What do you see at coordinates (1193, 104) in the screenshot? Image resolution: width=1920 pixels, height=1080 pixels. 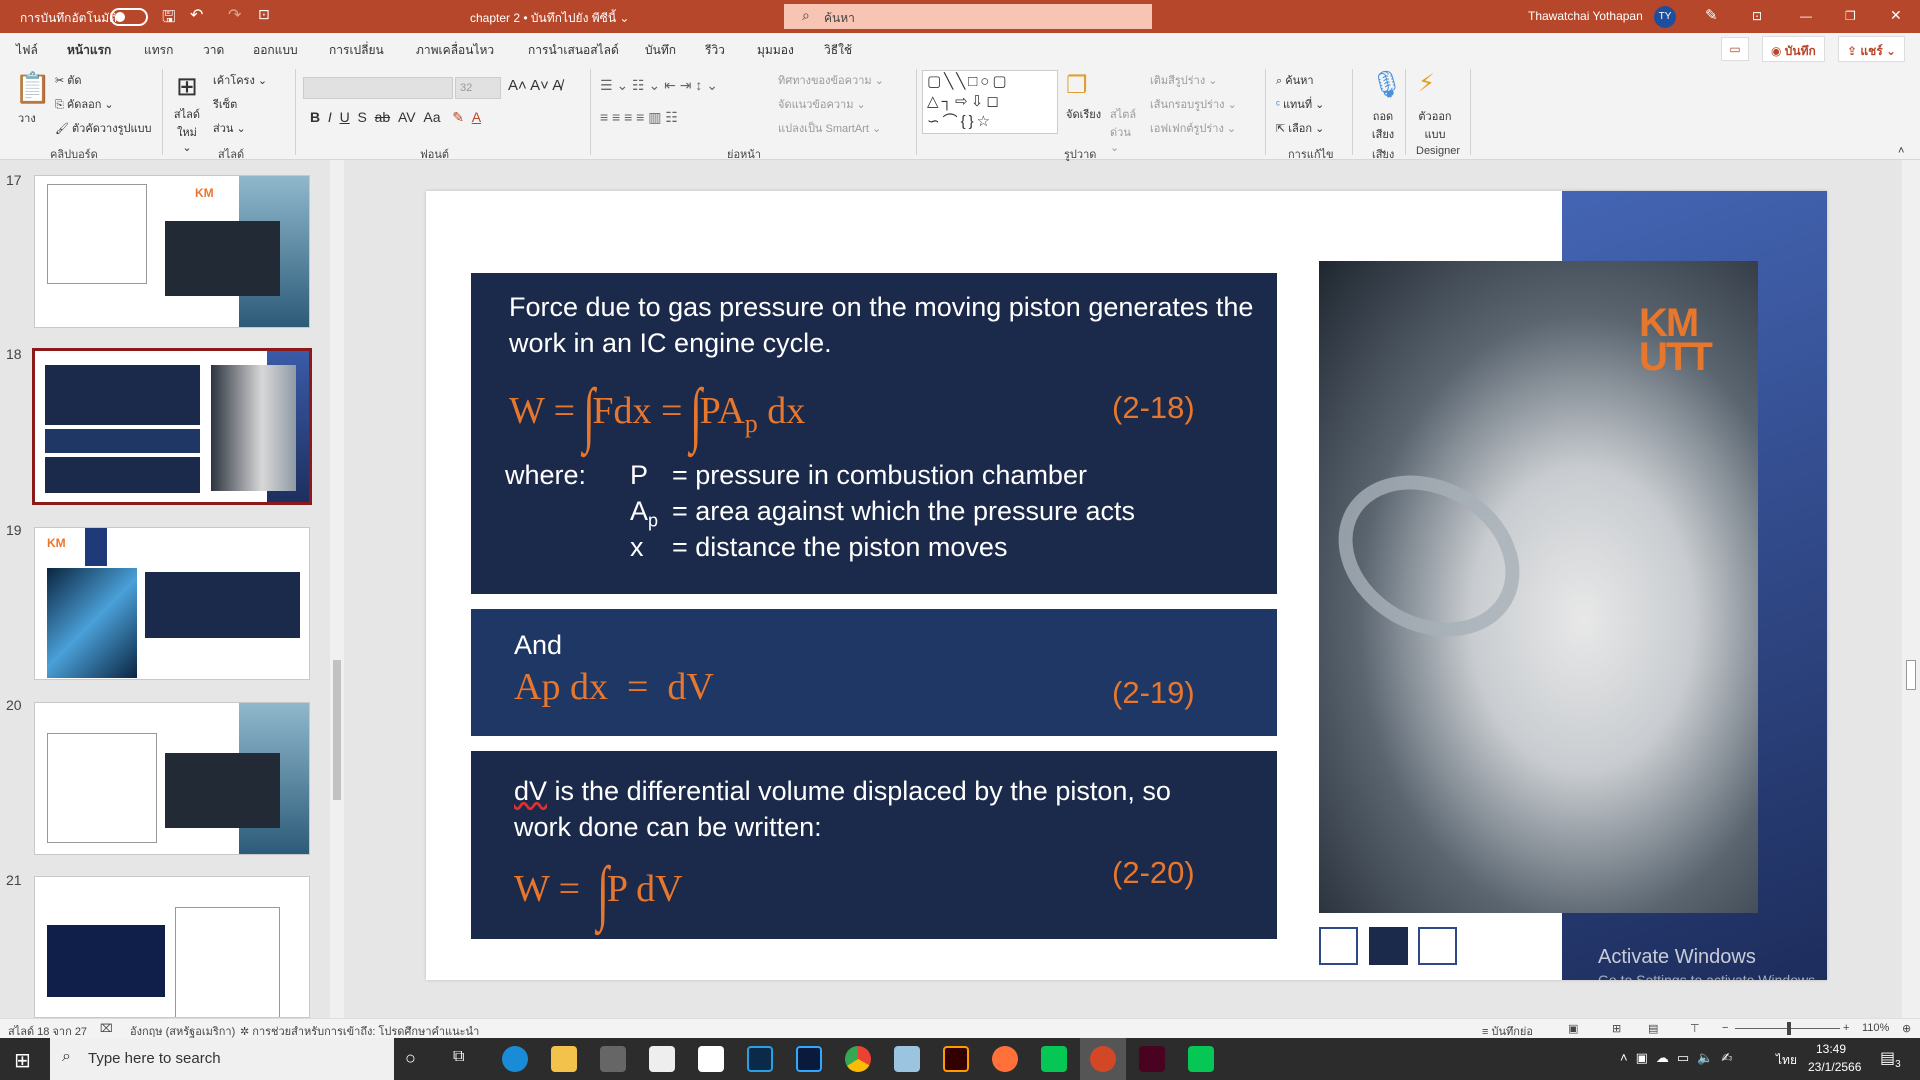 I see `shape-outline-button: เส้นกรอบรูปร่าง ⌄` at bounding box center [1193, 104].